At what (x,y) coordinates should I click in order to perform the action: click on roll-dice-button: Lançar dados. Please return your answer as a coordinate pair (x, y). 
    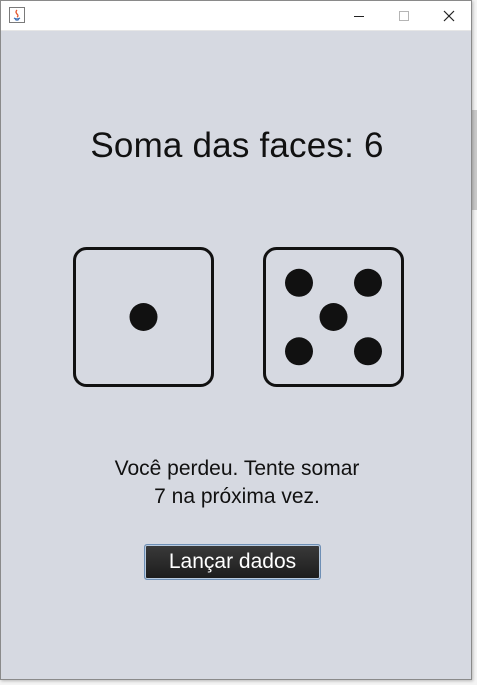
    Looking at the image, I should click on (232, 562).